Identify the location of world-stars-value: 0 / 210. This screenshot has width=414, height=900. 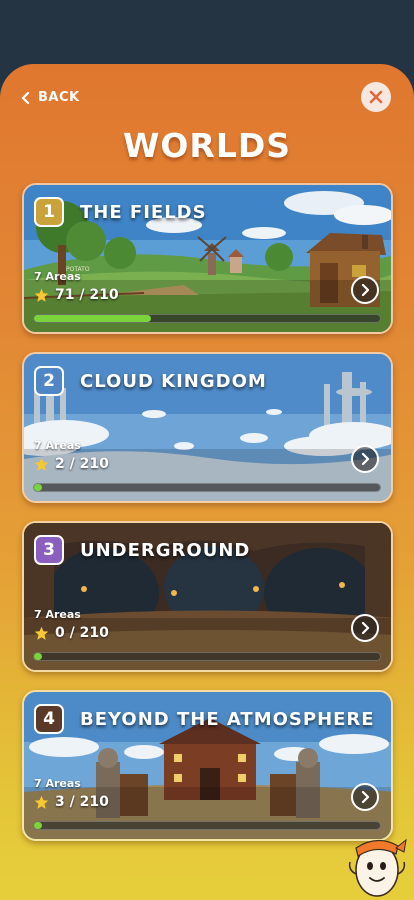
(82, 633).